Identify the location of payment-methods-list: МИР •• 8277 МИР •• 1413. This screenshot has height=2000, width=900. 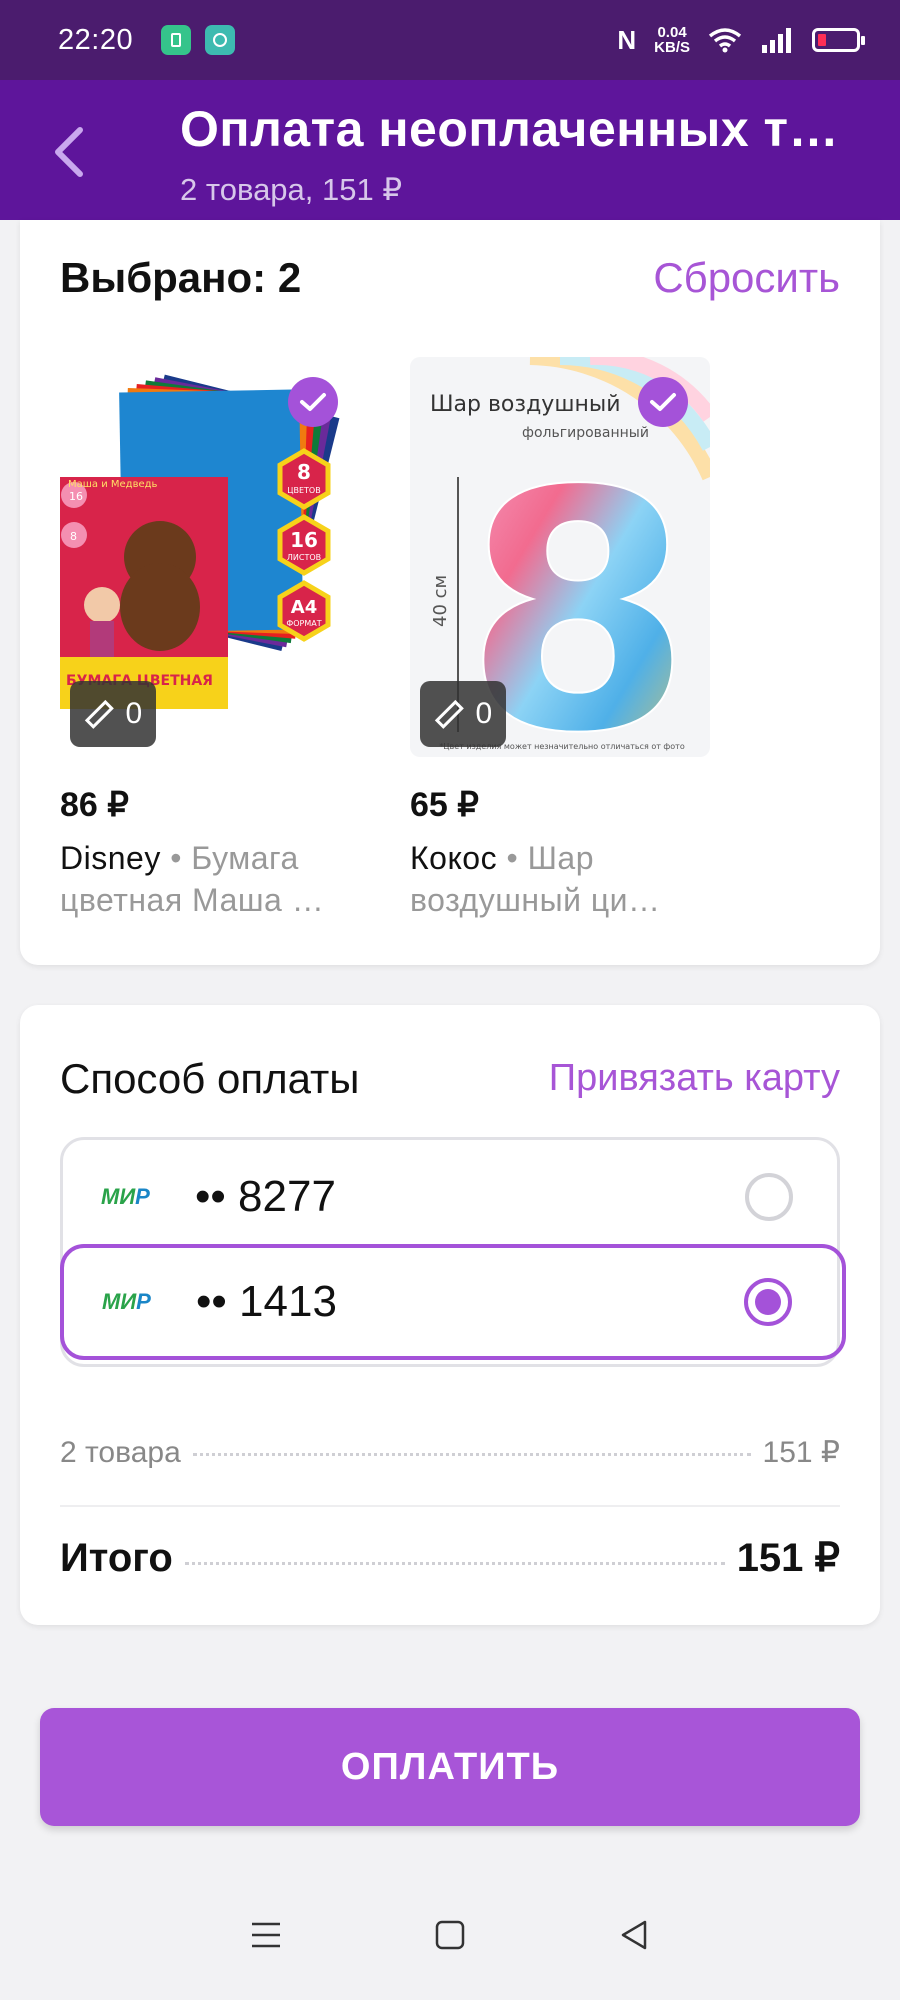
(453, 1252).